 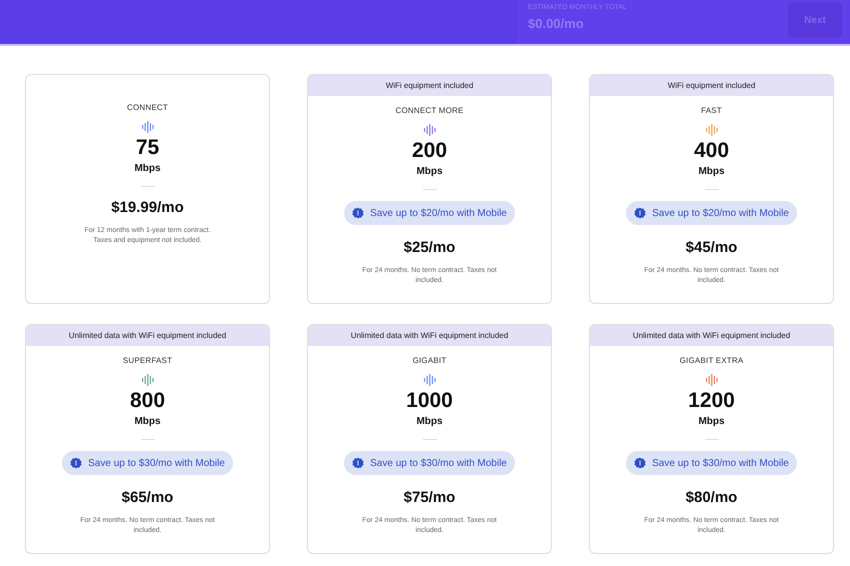 I want to click on speed-value: 800, so click(x=148, y=401).